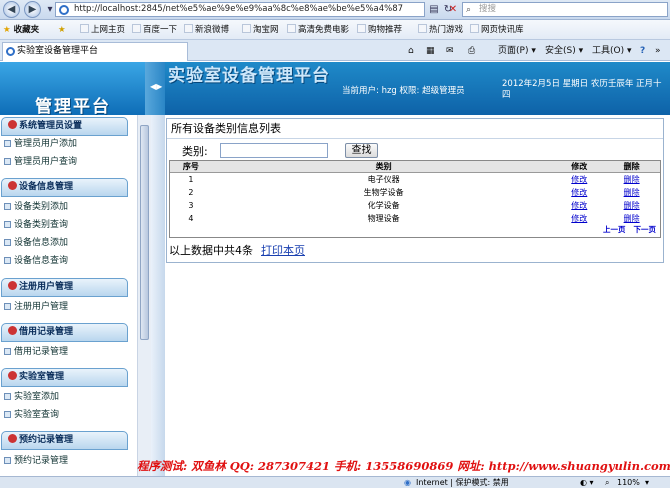  I want to click on fav-link-baidu: 百度一下, so click(154, 30).